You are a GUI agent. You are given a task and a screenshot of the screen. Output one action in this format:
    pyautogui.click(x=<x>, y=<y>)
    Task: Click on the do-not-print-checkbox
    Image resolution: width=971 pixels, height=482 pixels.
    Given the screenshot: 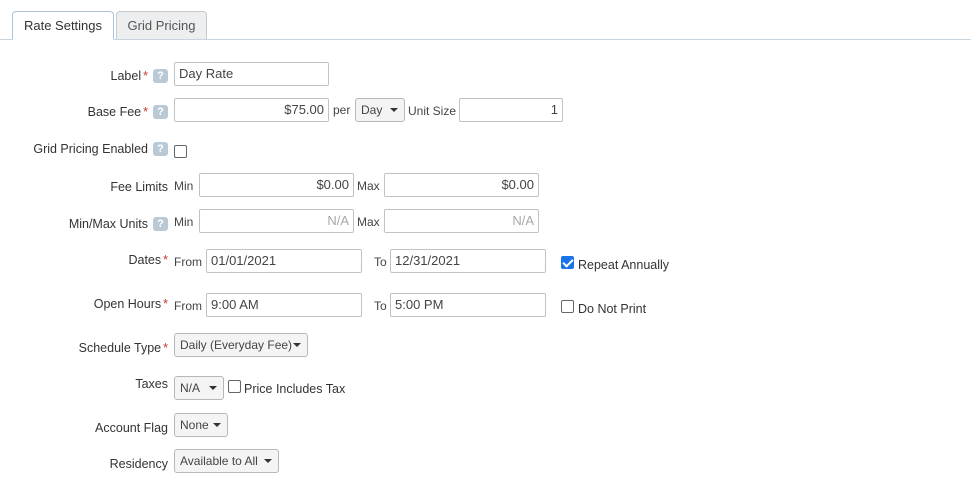 What is the action you would take?
    pyautogui.click(x=567, y=306)
    